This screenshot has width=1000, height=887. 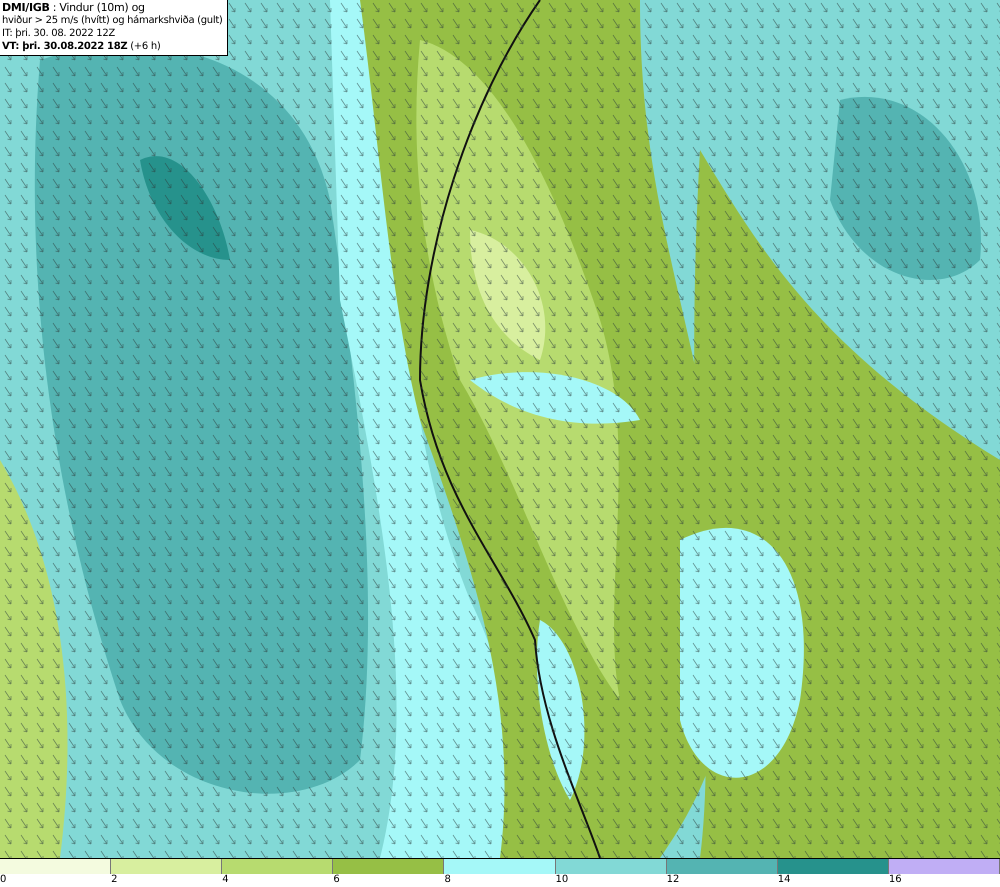 What do you see at coordinates (3, 879) in the screenshot?
I see `legend-tick-label: 0` at bounding box center [3, 879].